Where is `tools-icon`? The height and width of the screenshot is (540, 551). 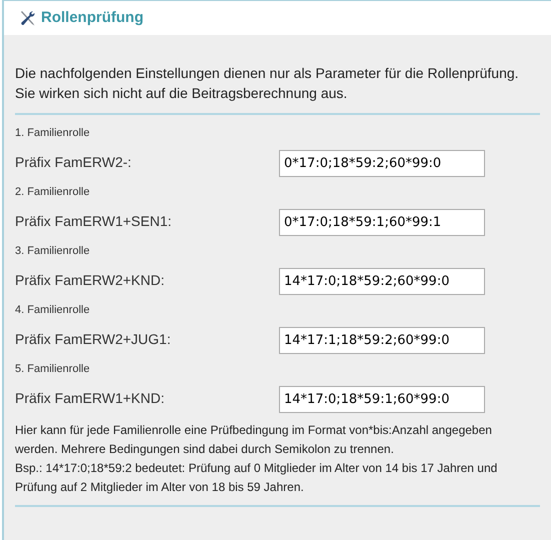
tools-icon is located at coordinates (27, 18).